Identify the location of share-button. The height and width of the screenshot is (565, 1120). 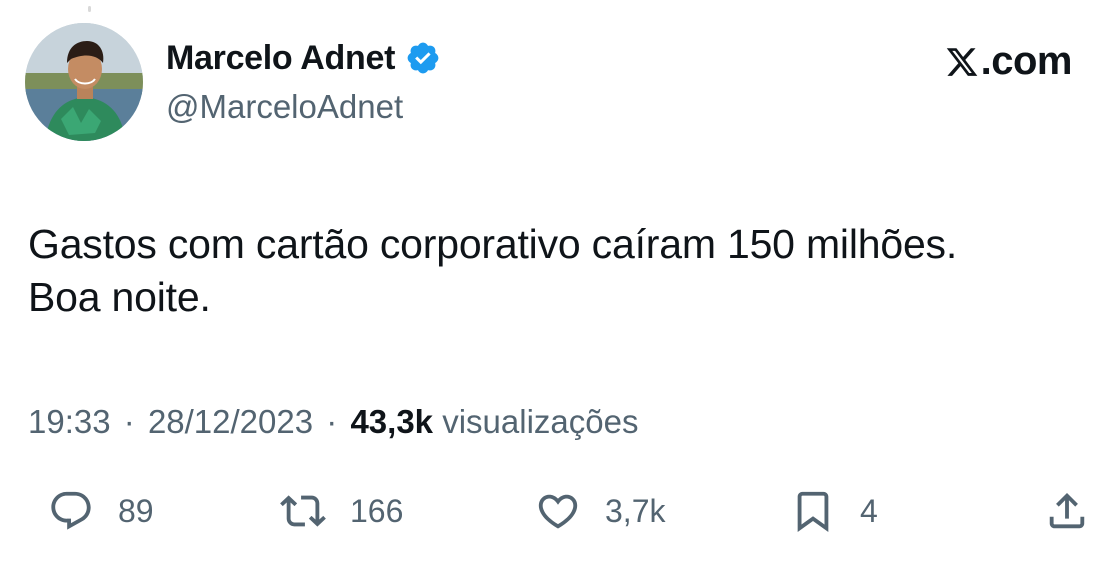
(1067, 511).